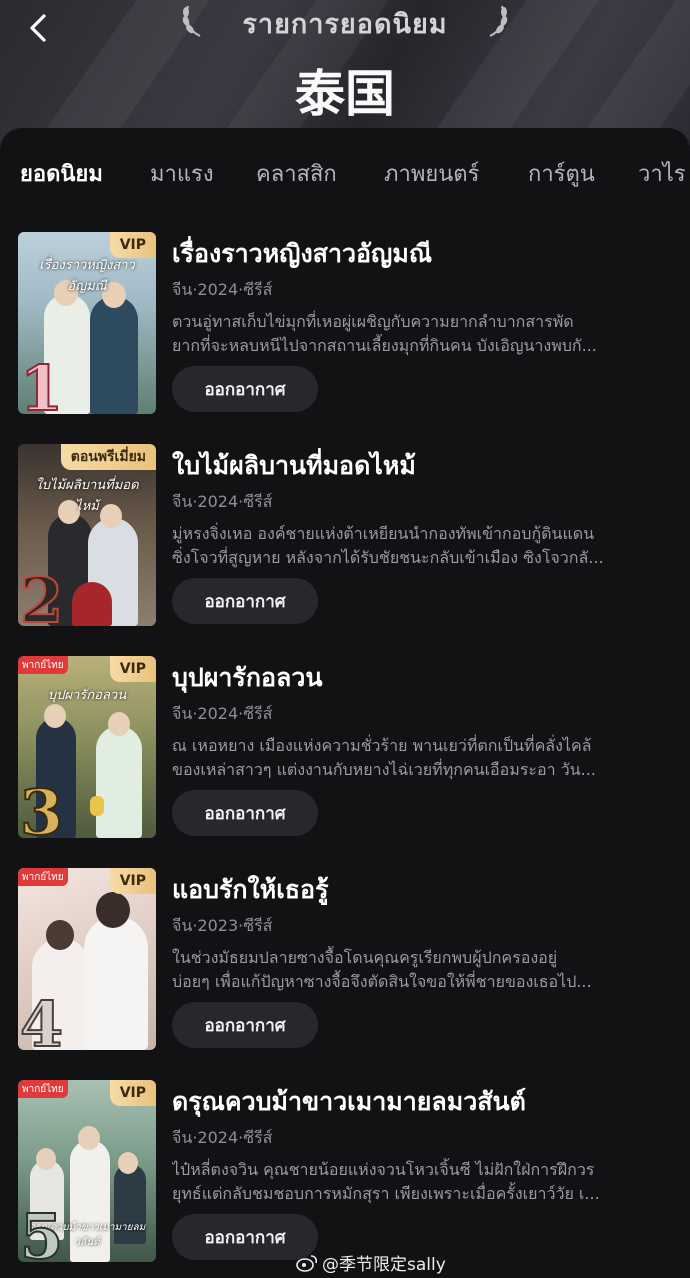  I want to click on show-title: ดรุณควบม้าขาวเมามายลมวสันต์, so click(349, 1102).